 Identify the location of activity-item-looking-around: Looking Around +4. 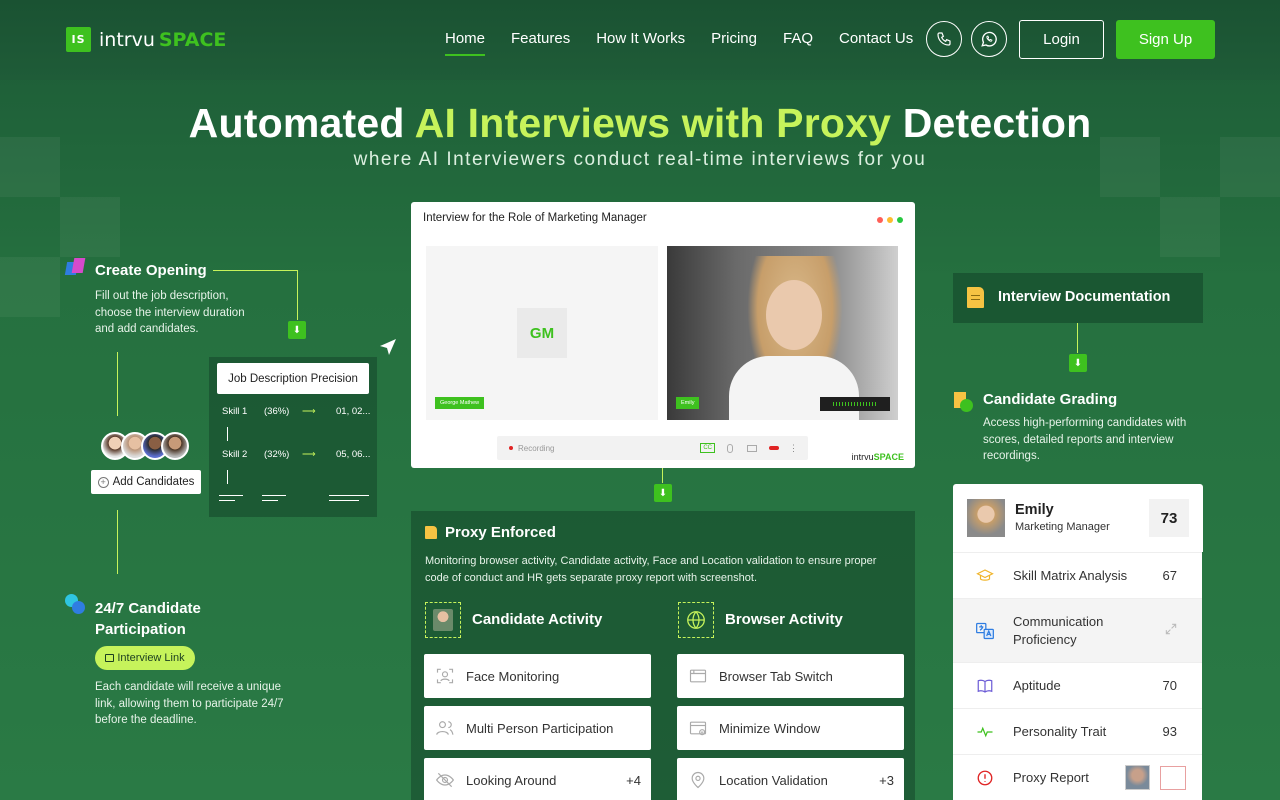
(537, 779).